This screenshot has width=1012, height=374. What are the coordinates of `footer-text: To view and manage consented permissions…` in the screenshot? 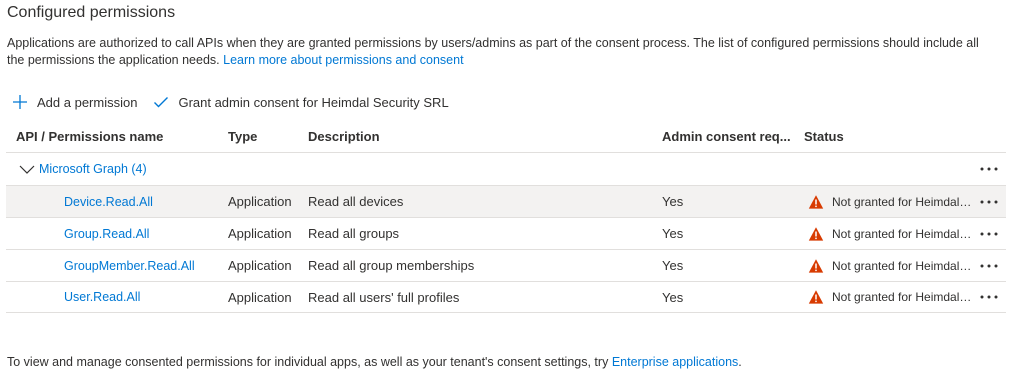 It's located at (308, 362).